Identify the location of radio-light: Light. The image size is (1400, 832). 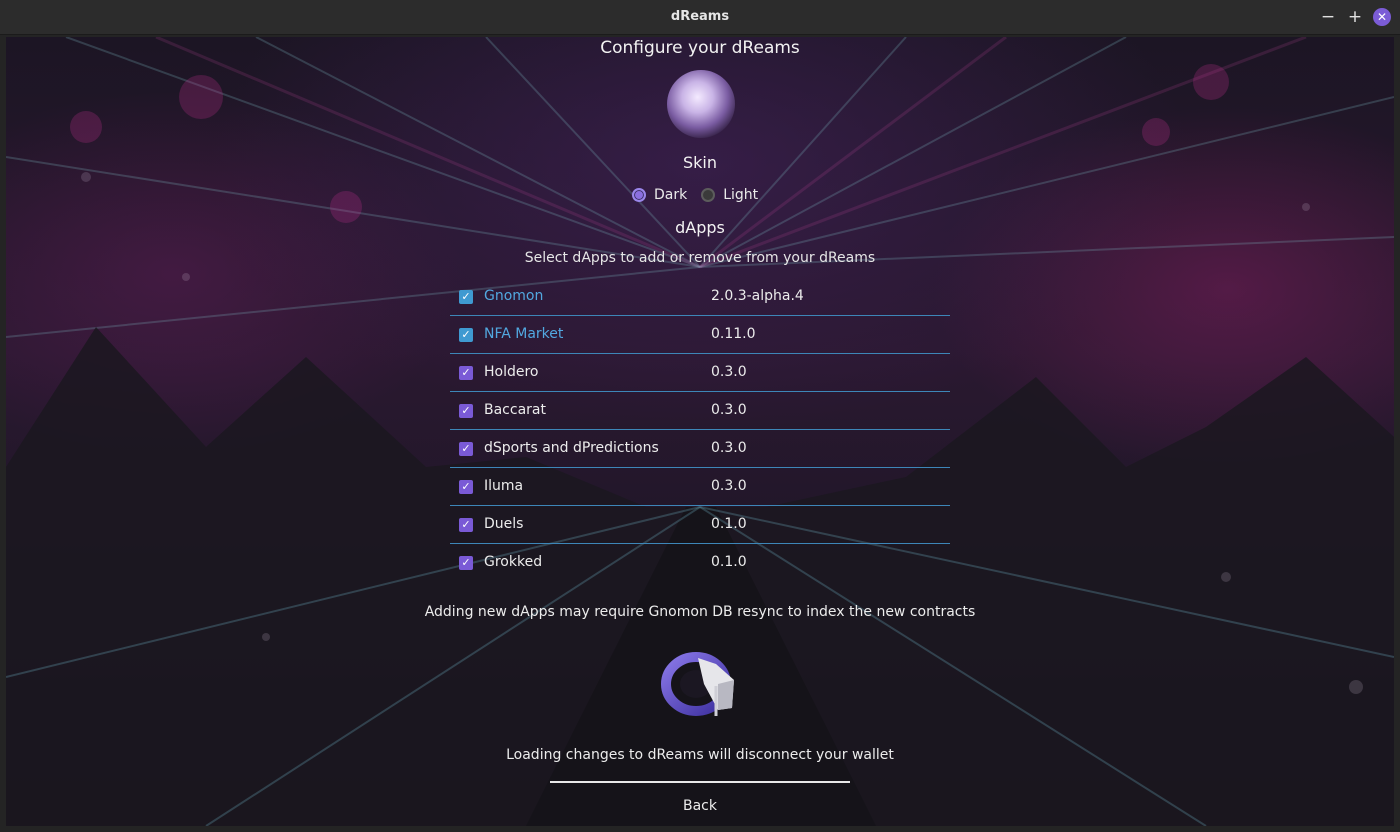
(729, 195).